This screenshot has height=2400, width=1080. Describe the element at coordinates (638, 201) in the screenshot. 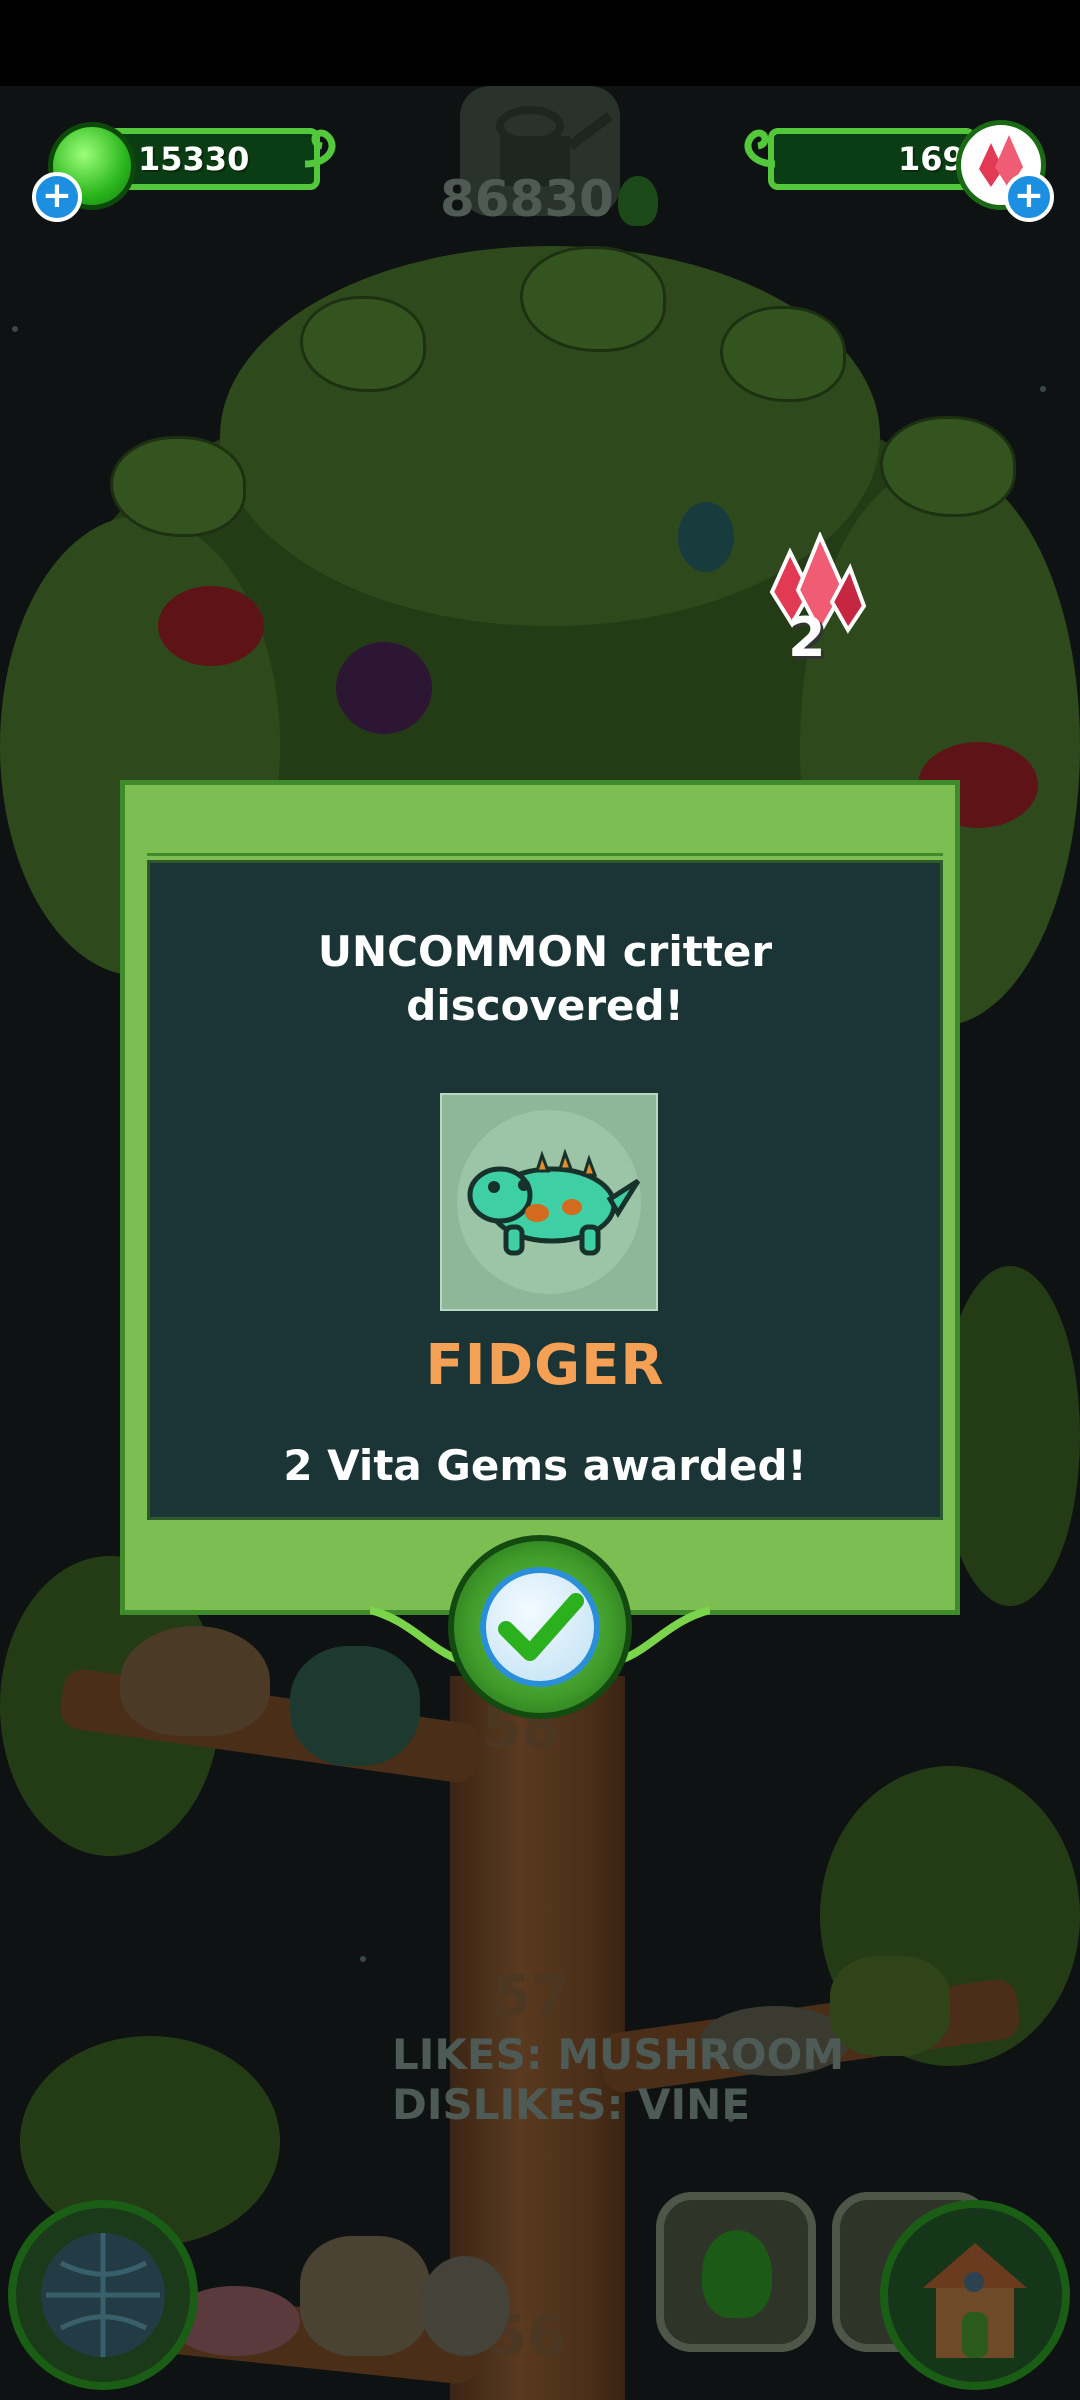

I see `slime-drop-icon` at that location.